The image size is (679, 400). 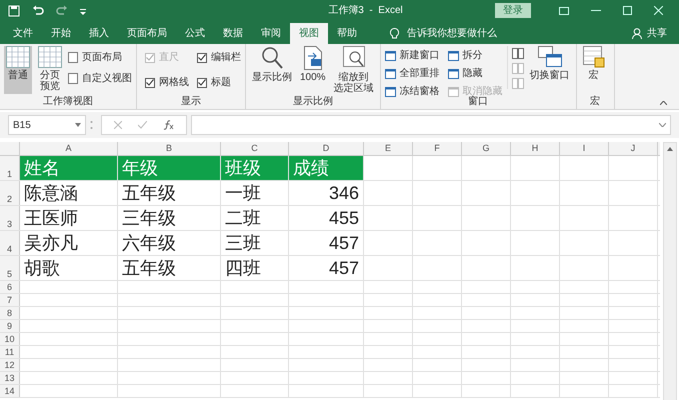 I want to click on column-header: B, so click(x=169, y=148).